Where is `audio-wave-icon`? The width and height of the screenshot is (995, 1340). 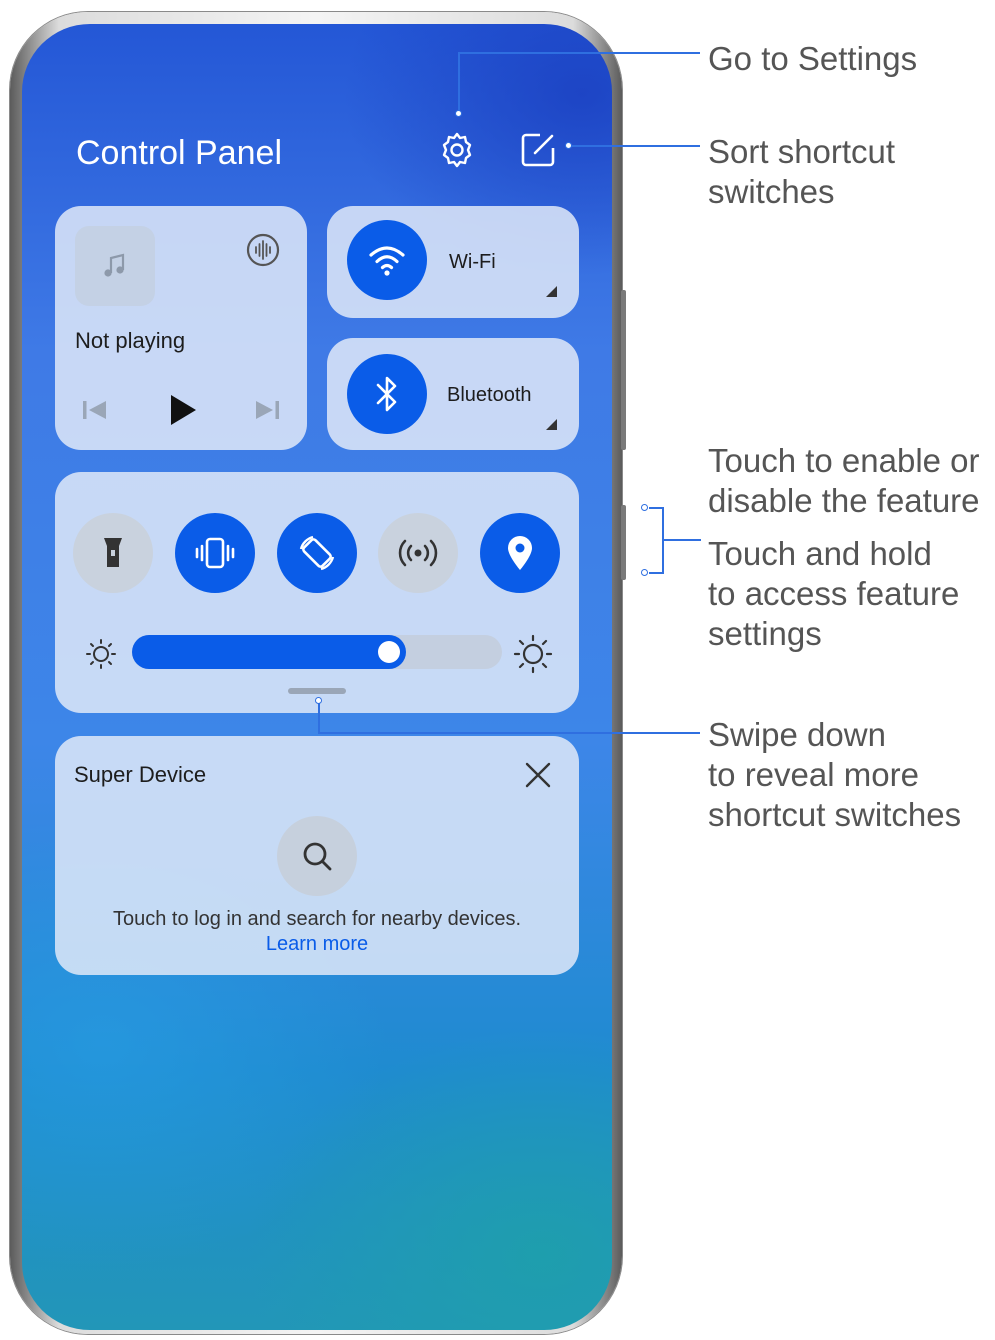 audio-wave-icon is located at coordinates (263, 252).